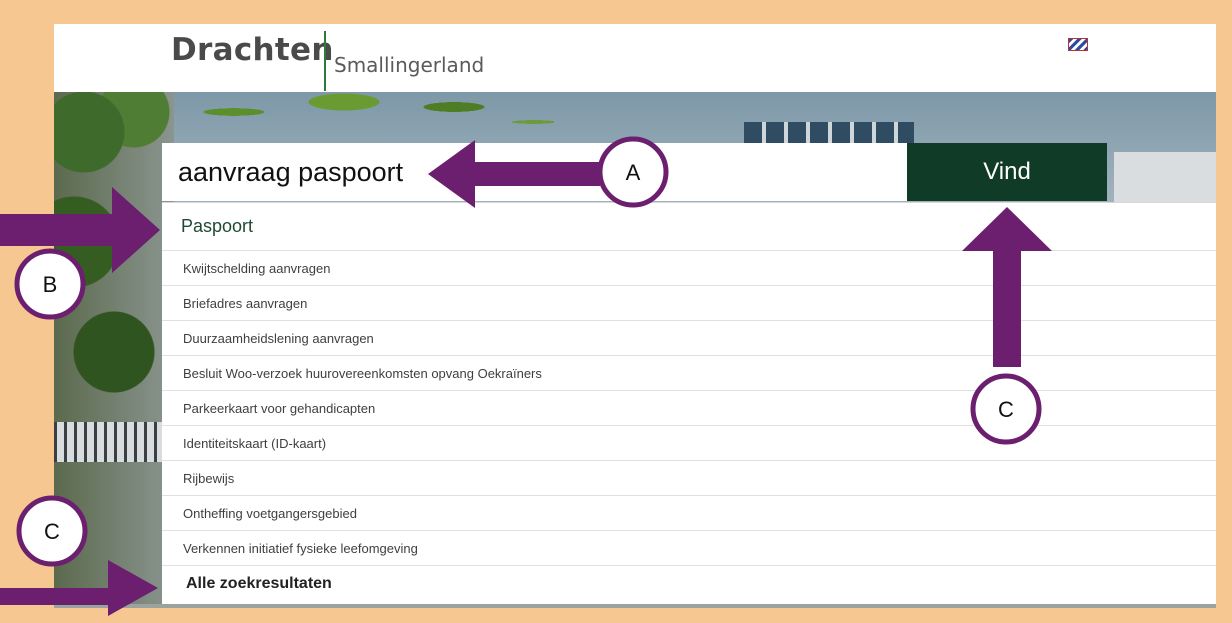 The height and width of the screenshot is (623, 1232). Describe the element at coordinates (52, 531) in the screenshot. I see `marker-c-bottom-label: C` at that location.